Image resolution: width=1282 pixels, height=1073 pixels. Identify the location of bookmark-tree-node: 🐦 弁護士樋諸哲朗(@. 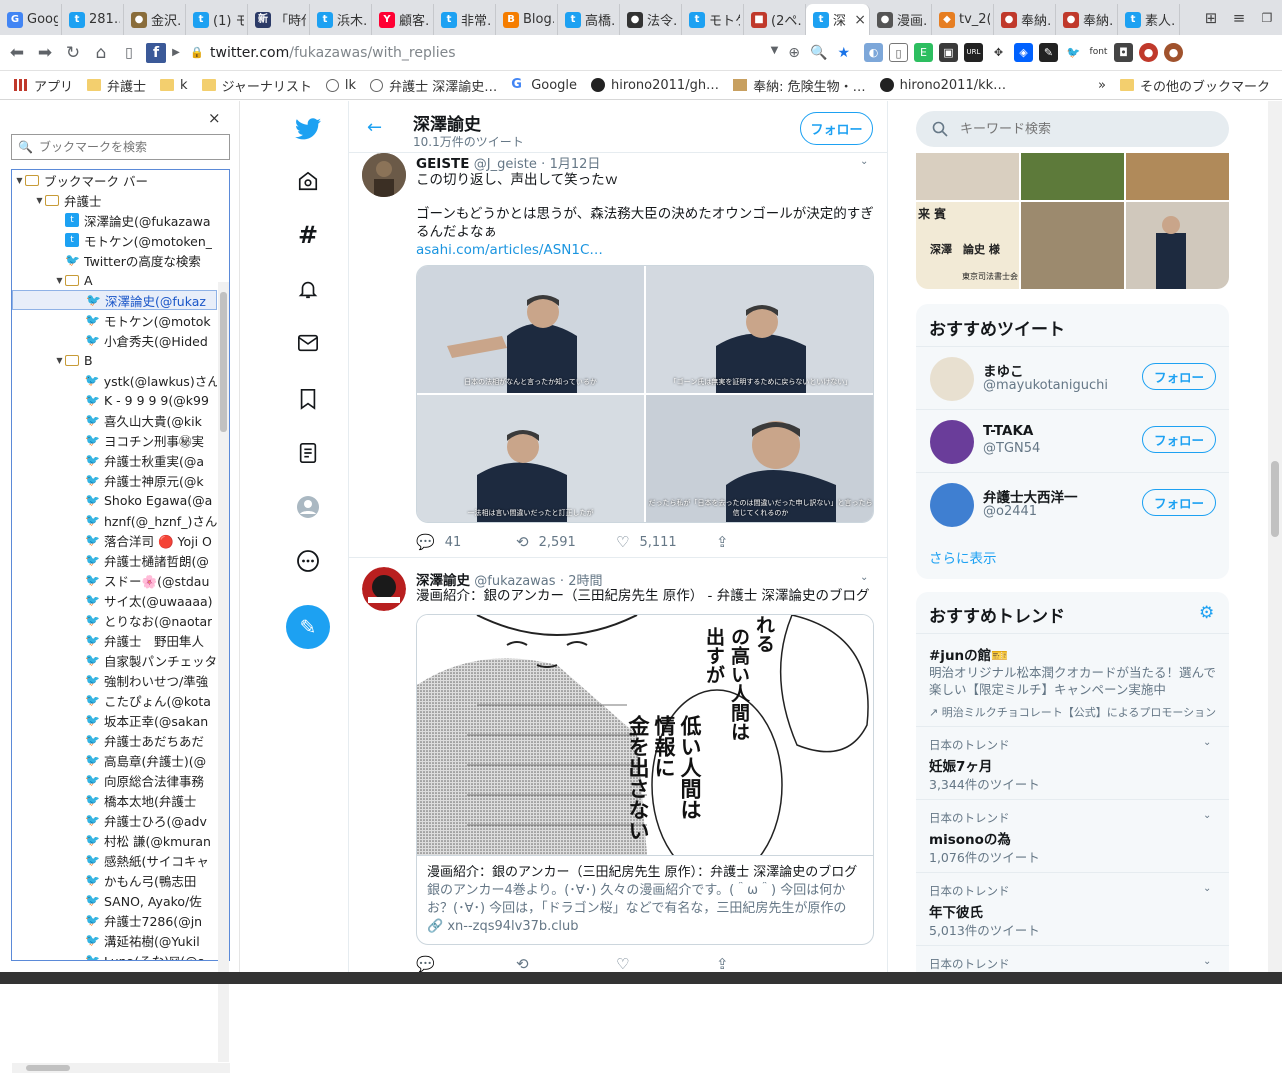
(114, 560).